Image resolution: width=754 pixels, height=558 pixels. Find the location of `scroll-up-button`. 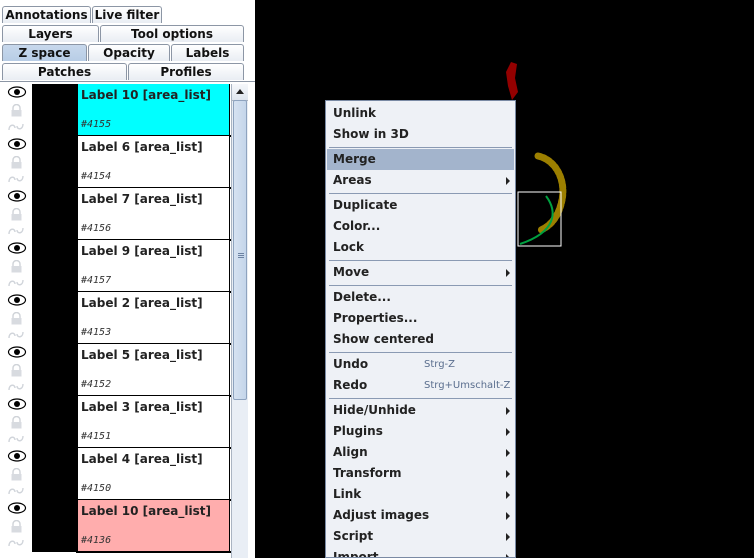

scroll-up-button is located at coordinates (240, 92).